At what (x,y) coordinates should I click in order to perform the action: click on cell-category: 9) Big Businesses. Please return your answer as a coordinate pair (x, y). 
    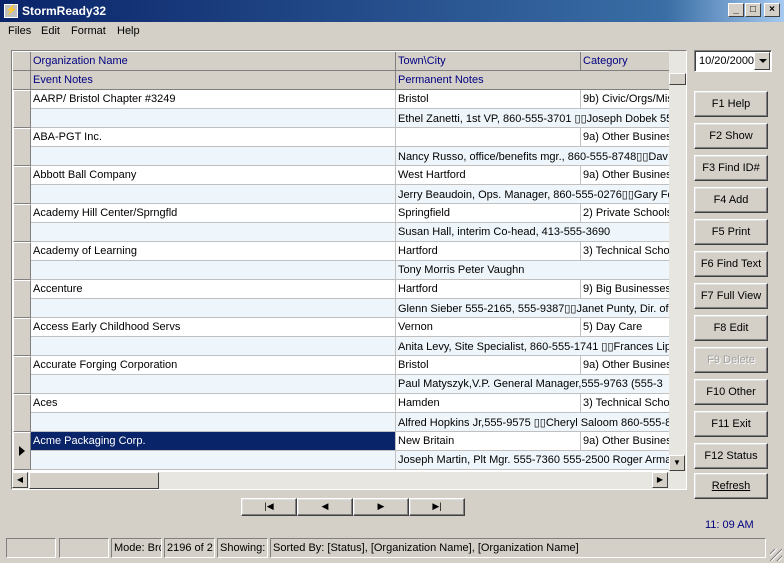
    Looking at the image, I should click on (625, 289).